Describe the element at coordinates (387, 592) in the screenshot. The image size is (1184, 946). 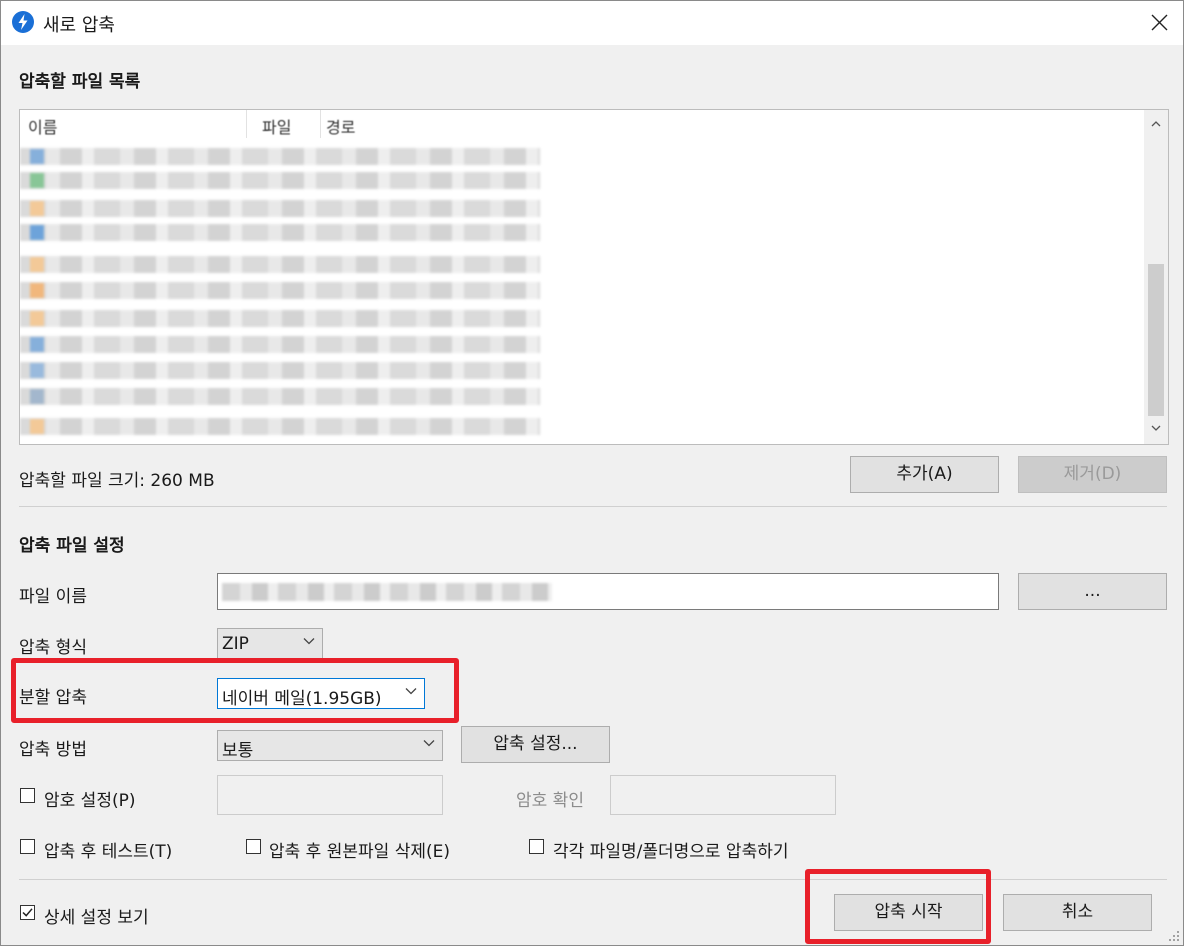
I see `filename-value-redacted` at that location.